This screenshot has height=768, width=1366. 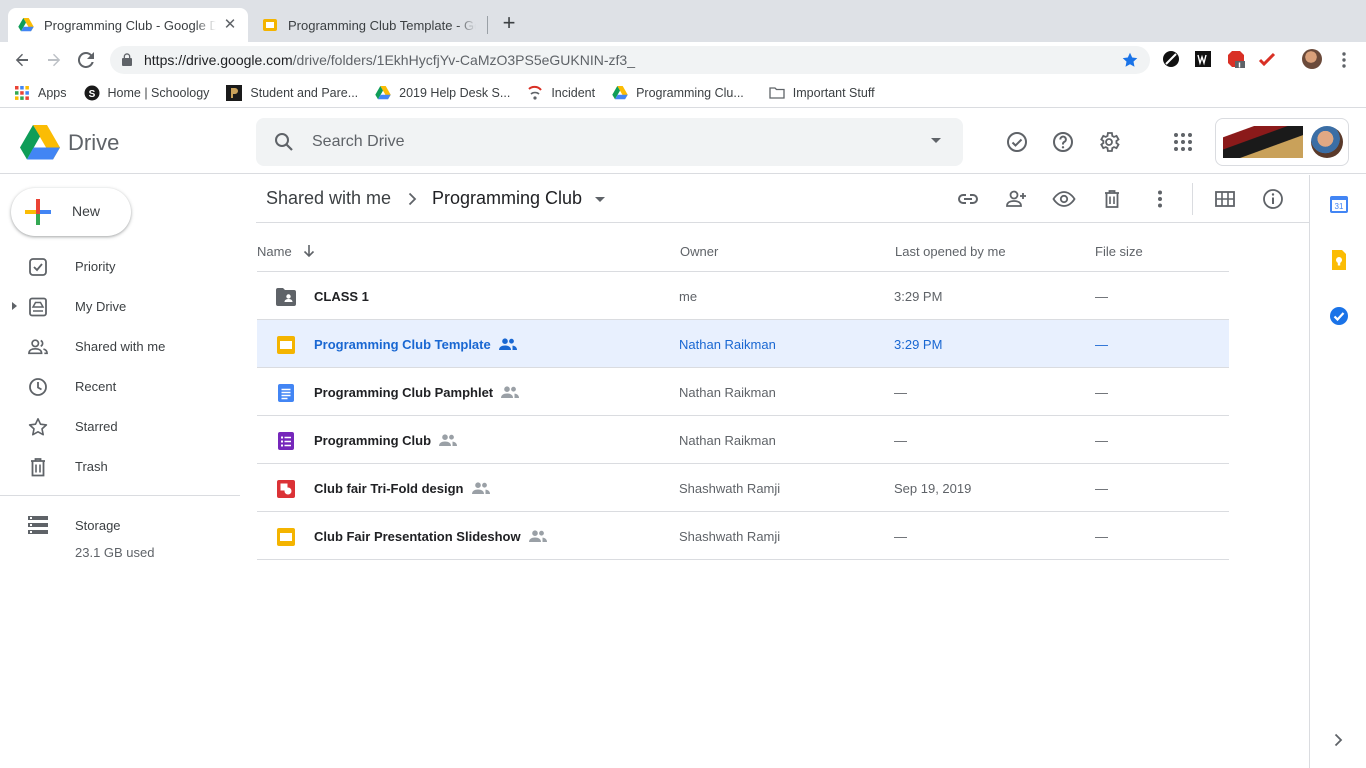 I want to click on sidebar-item-trash: Trash, so click(x=120, y=467).